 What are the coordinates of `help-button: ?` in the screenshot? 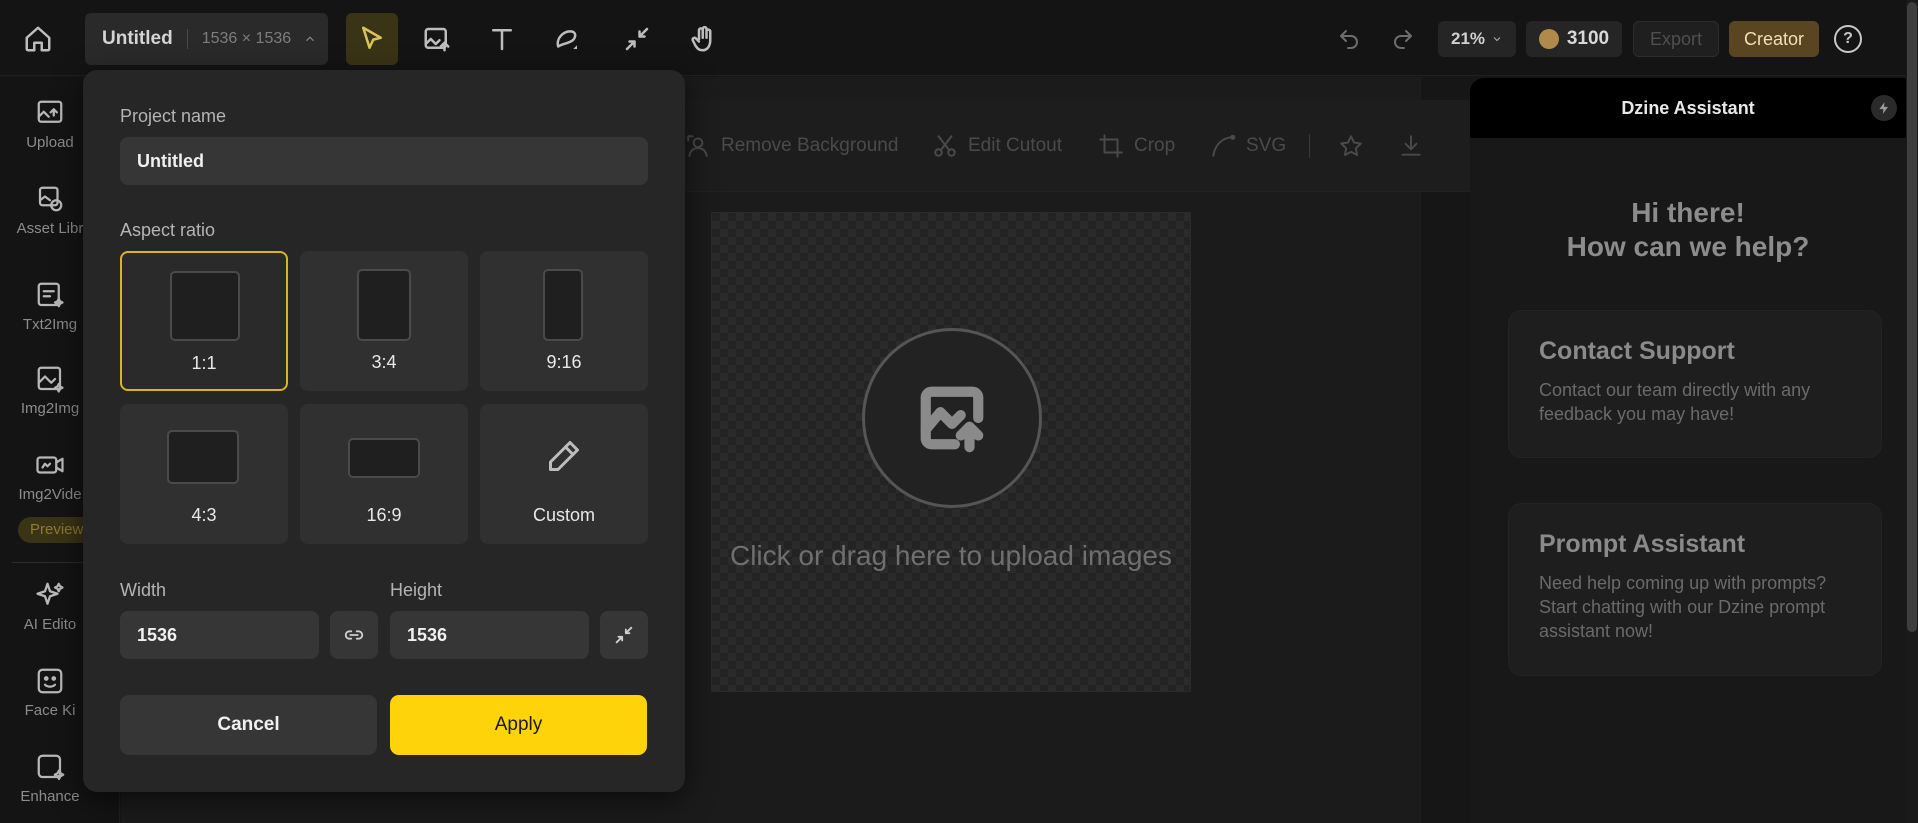 It's located at (1848, 39).